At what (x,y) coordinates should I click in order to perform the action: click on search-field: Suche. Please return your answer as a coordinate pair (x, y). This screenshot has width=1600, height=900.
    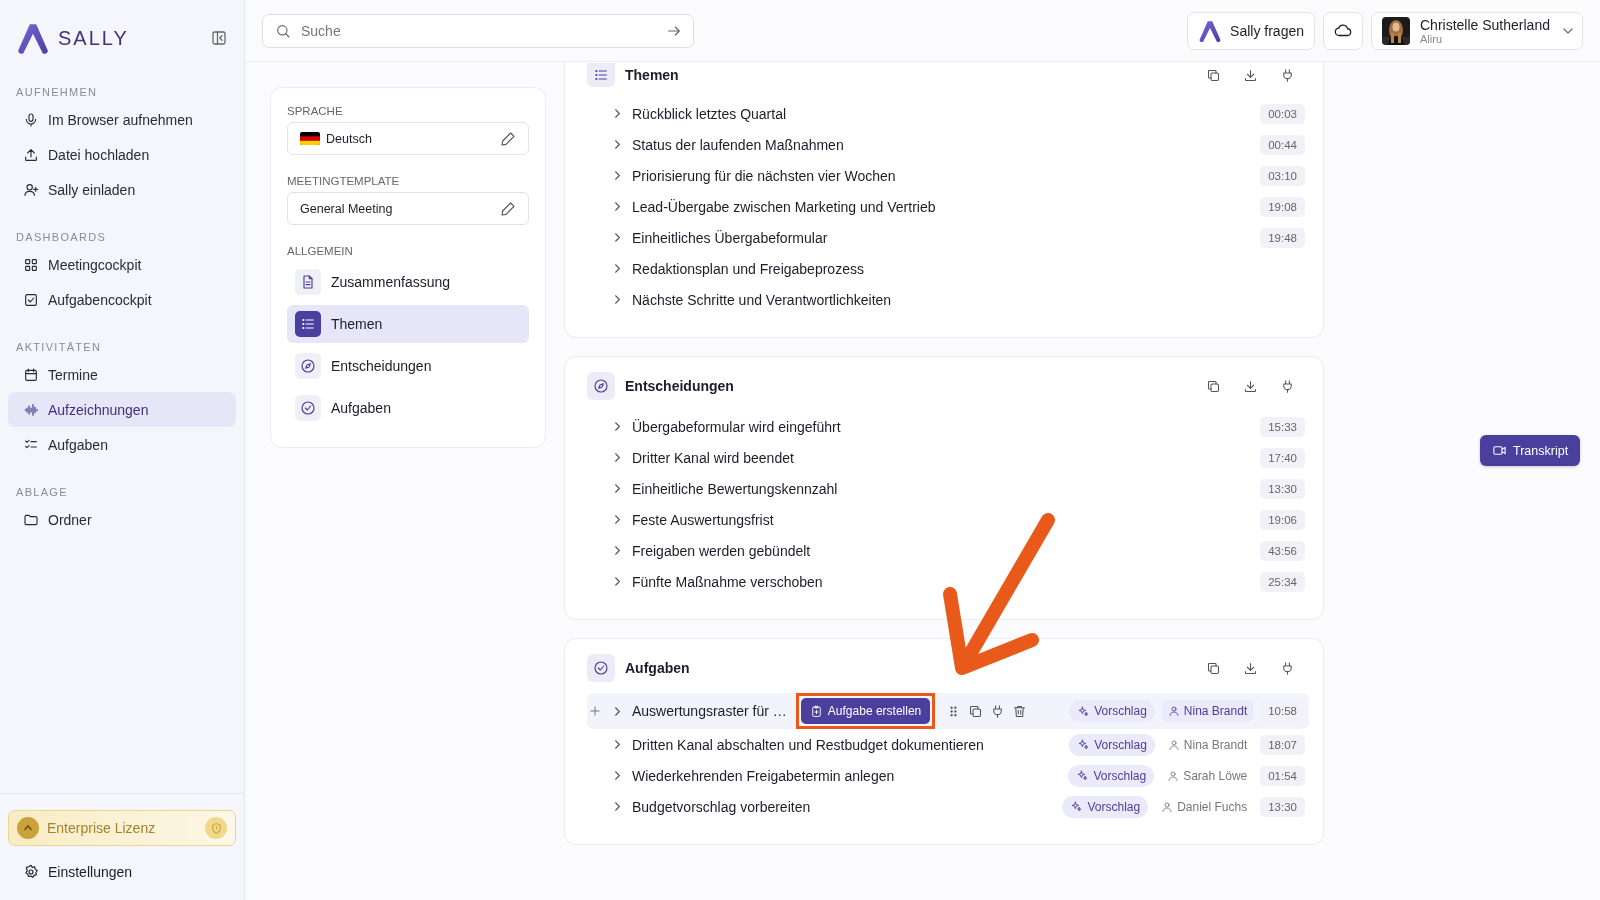
    Looking at the image, I should click on (478, 30).